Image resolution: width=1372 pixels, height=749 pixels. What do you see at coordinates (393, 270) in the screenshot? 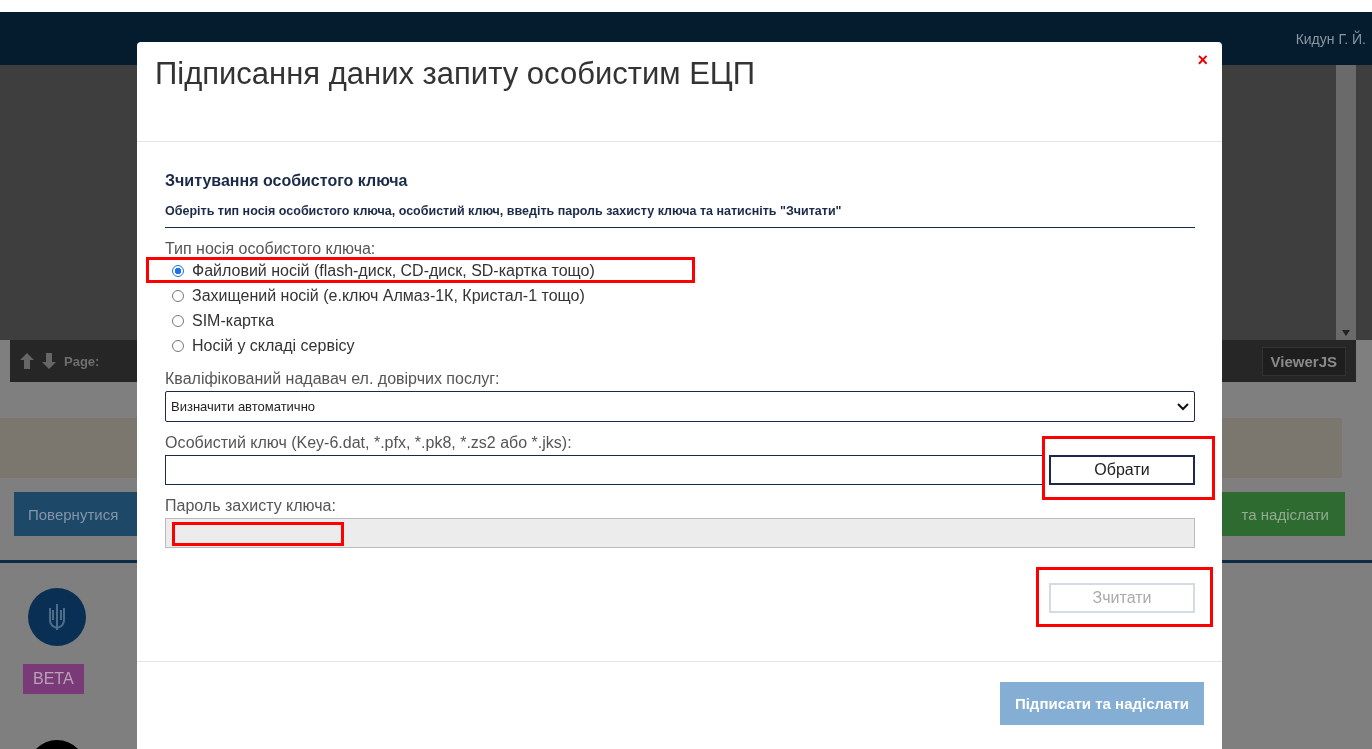
I see `radio-label: Файловий носій (flash-диск, CD-диск, SD-картка тощо)` at bounding box center [393, 270].